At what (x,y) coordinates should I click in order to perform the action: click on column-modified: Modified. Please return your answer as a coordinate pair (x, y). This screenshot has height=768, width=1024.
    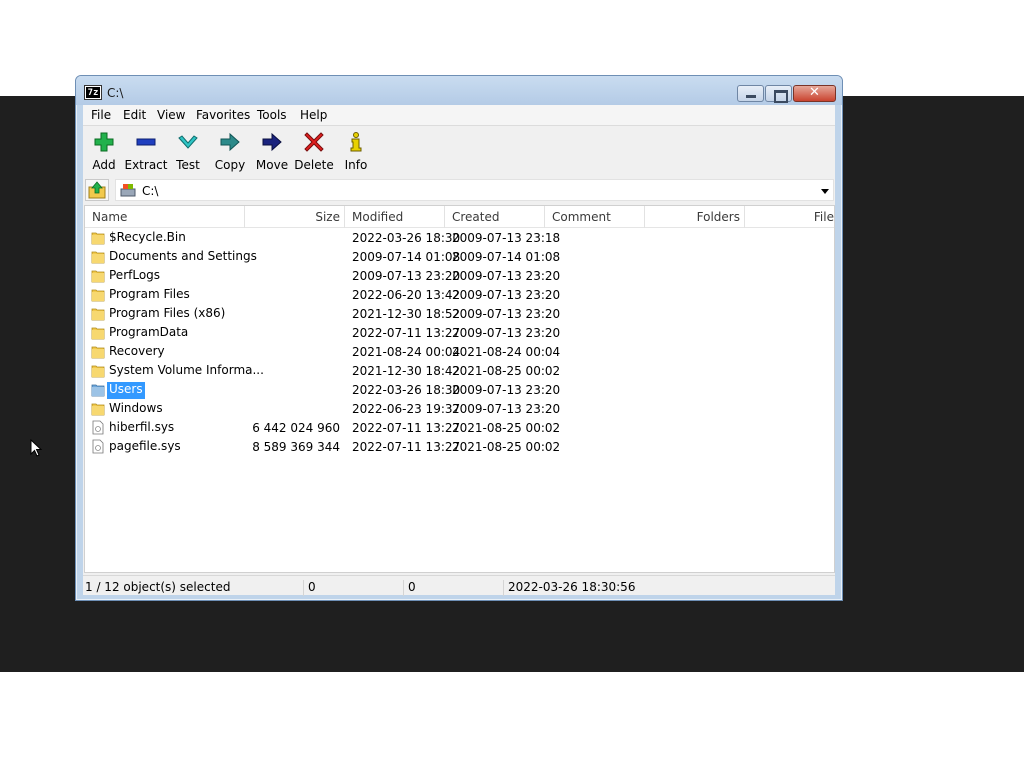
    Looking at the image, I should click on (395, 217).